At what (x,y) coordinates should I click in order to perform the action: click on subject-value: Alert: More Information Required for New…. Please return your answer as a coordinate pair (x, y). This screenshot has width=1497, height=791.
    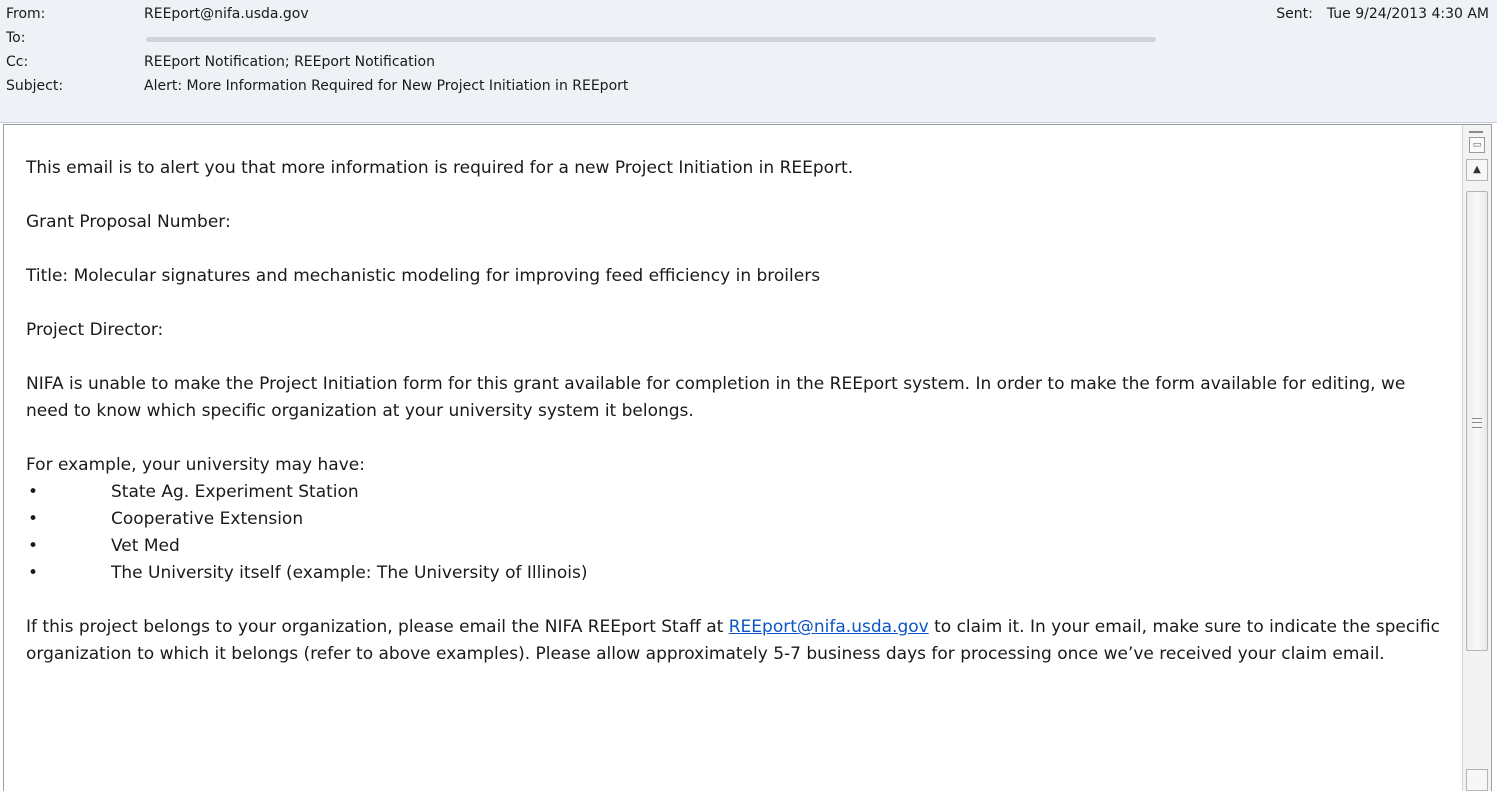
    Looking at the image, I should click on (386, 86).